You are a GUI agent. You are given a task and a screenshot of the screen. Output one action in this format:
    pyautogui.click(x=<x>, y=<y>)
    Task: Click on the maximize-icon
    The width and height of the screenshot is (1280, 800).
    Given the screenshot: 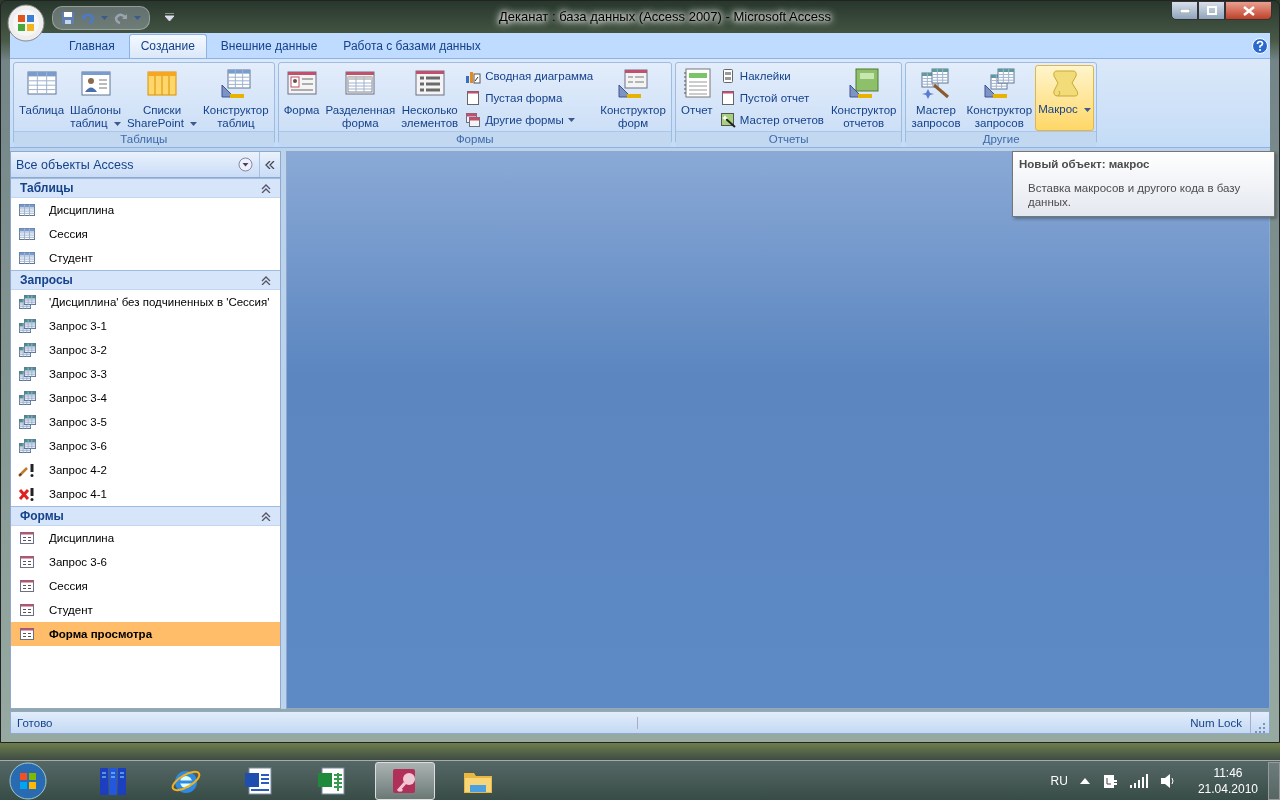 What is the action you would take?
    pyautogui.click(x=1211, y=10)
    